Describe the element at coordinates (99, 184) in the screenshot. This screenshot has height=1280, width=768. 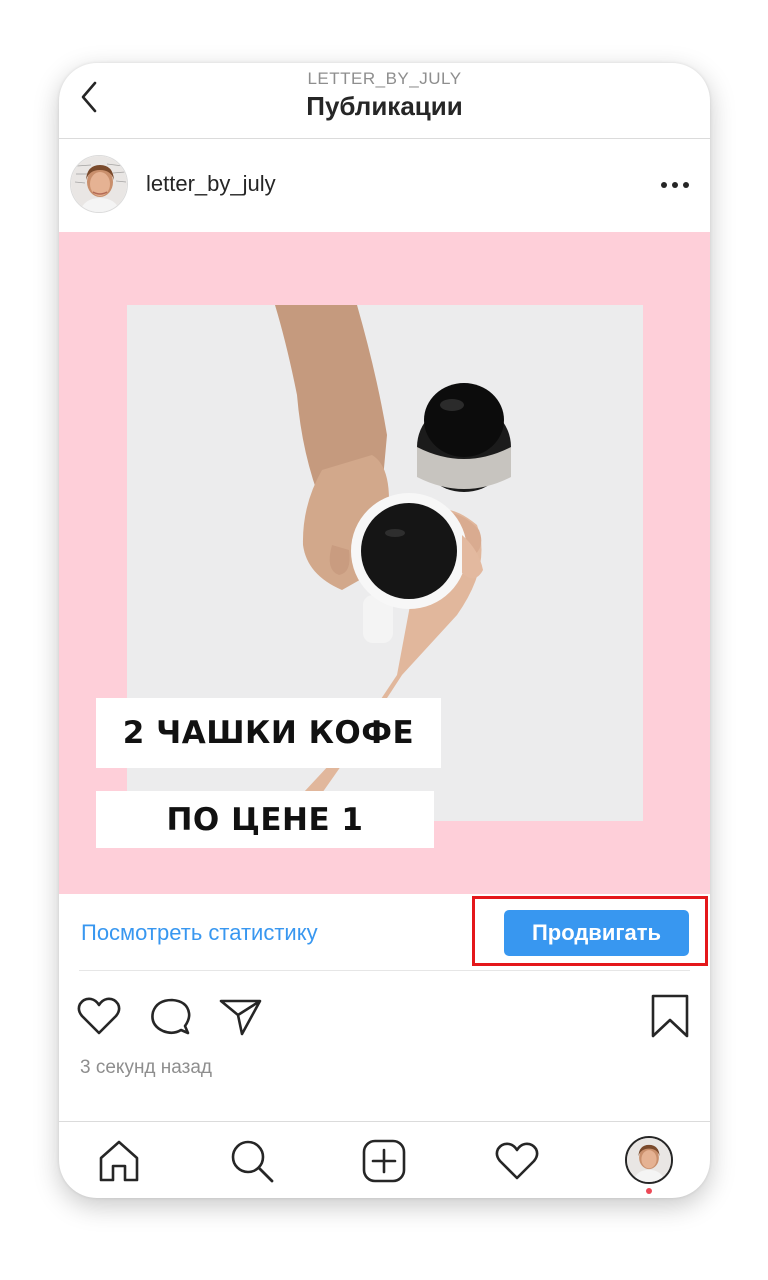
I see `avatar` at that location.